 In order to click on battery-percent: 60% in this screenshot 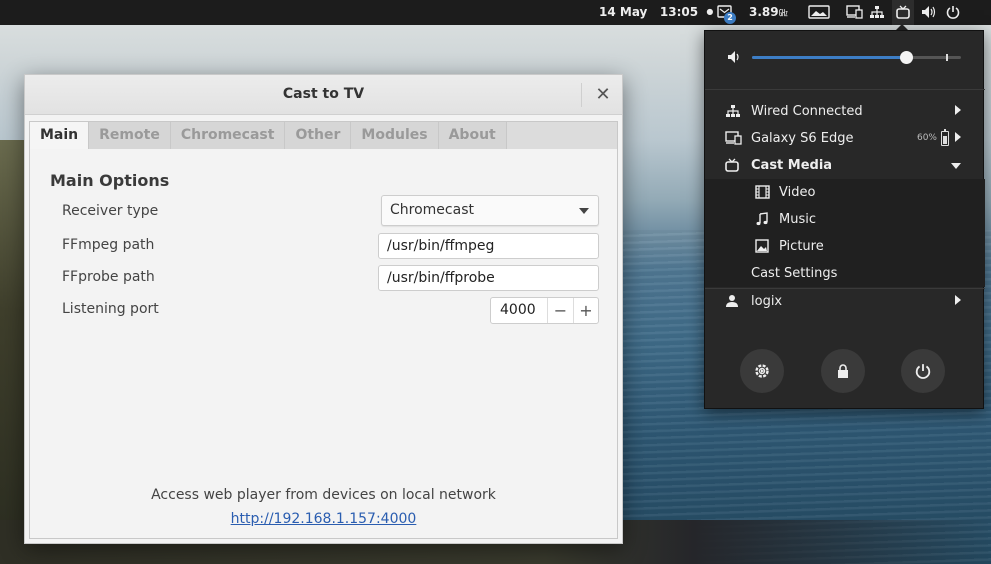, I will do `click(926, 138)`.